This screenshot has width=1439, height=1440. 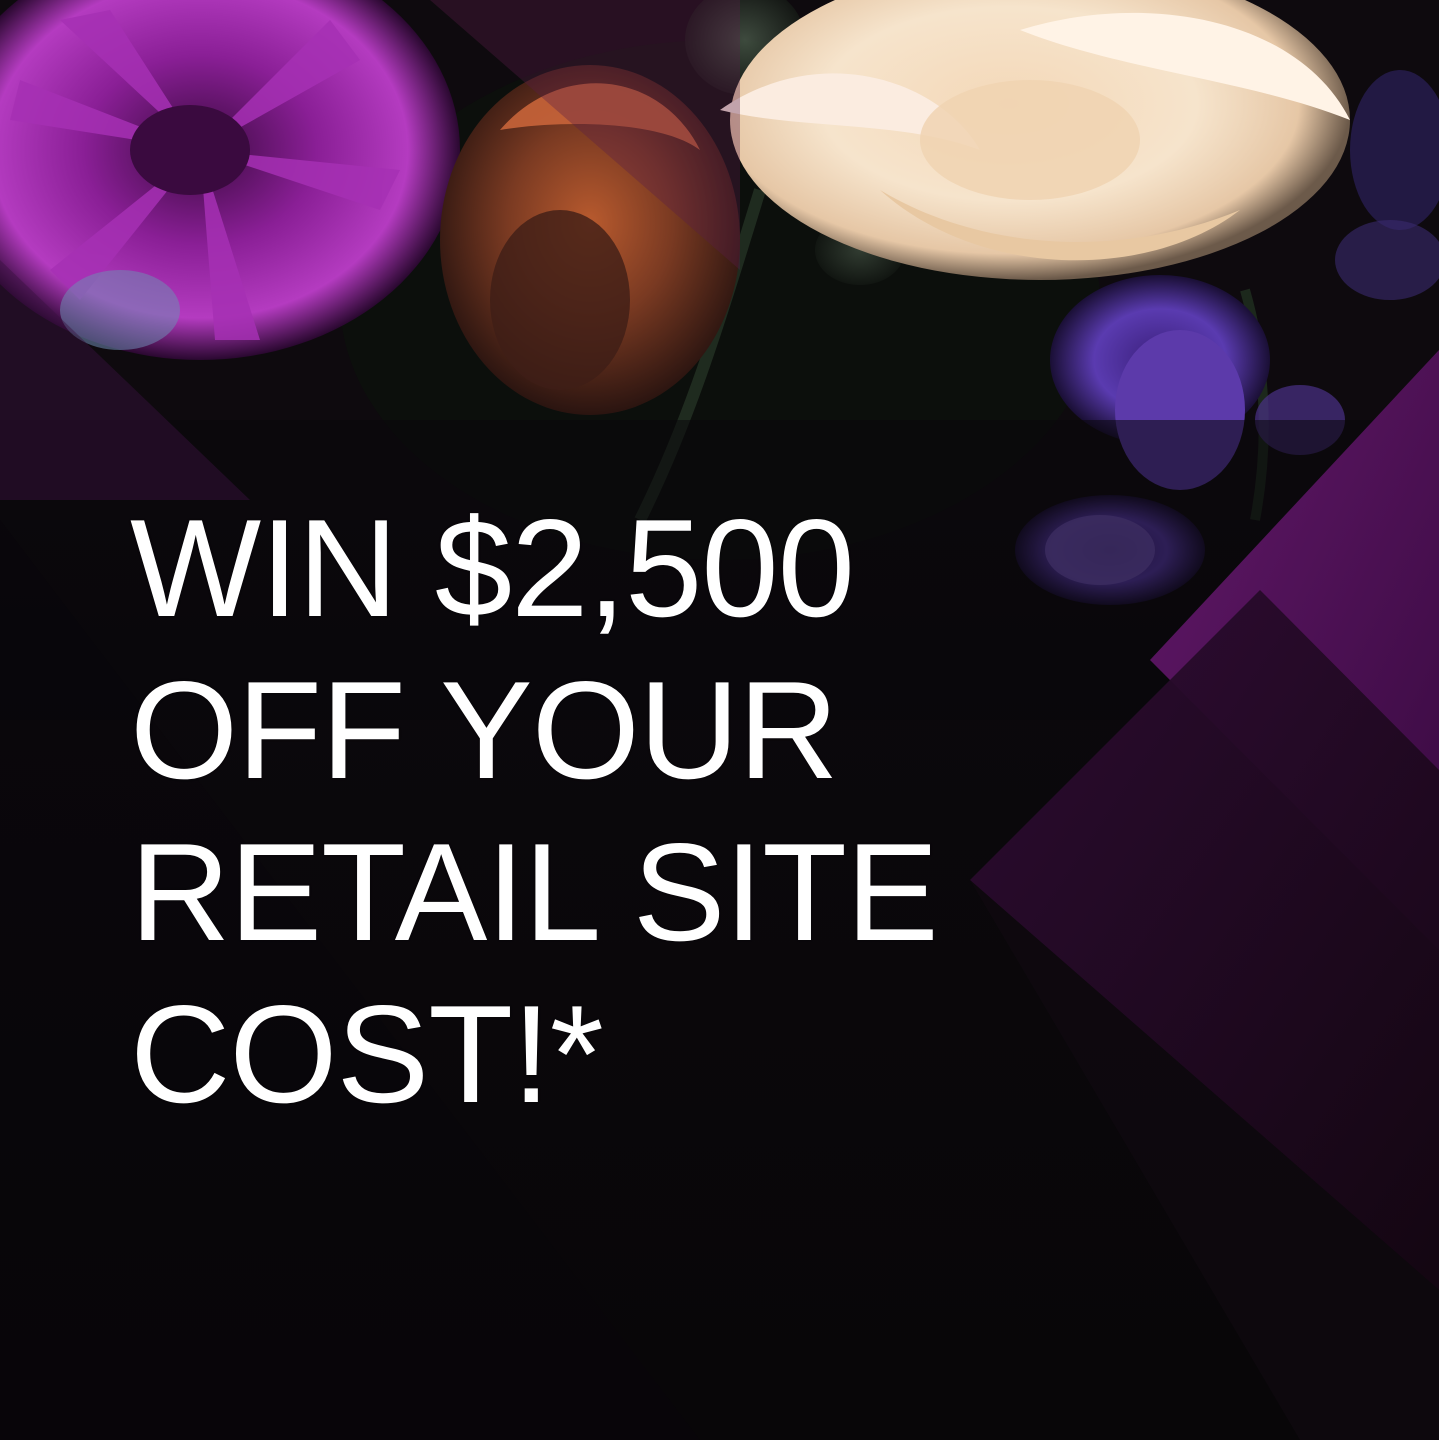 I want to click on headline-line-3: RETAIL SITE, so click(x=534, y=892).